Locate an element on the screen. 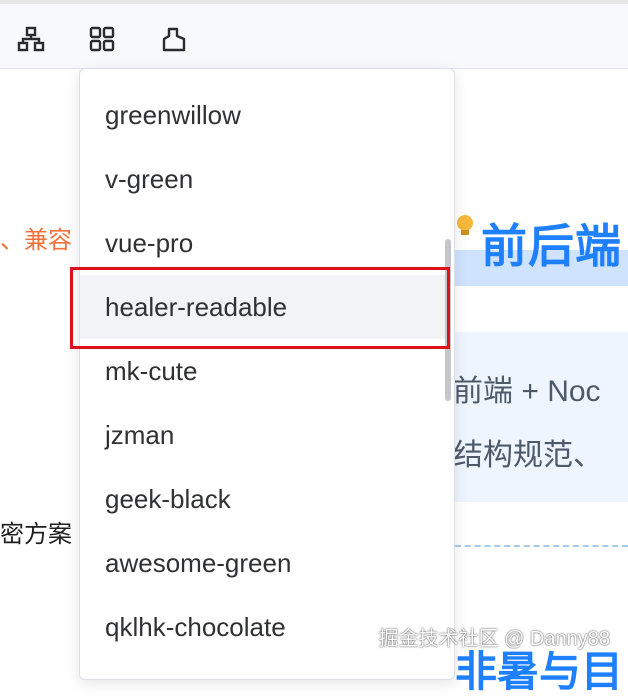 The image size is (628, 699). dropdown-item-healer-readable: healer-readable is located at coordinates (263, 307).